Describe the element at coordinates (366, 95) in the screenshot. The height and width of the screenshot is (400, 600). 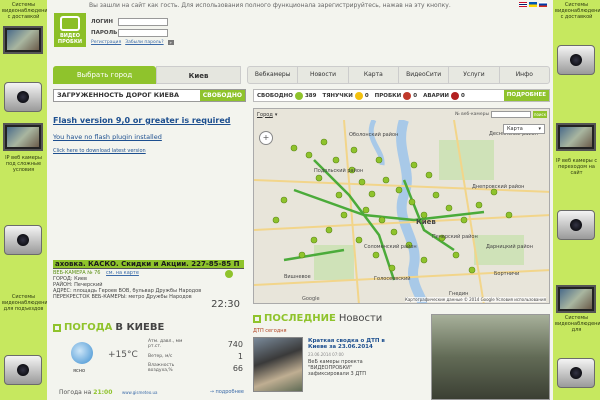
I see `slow-count: 0` at that location.